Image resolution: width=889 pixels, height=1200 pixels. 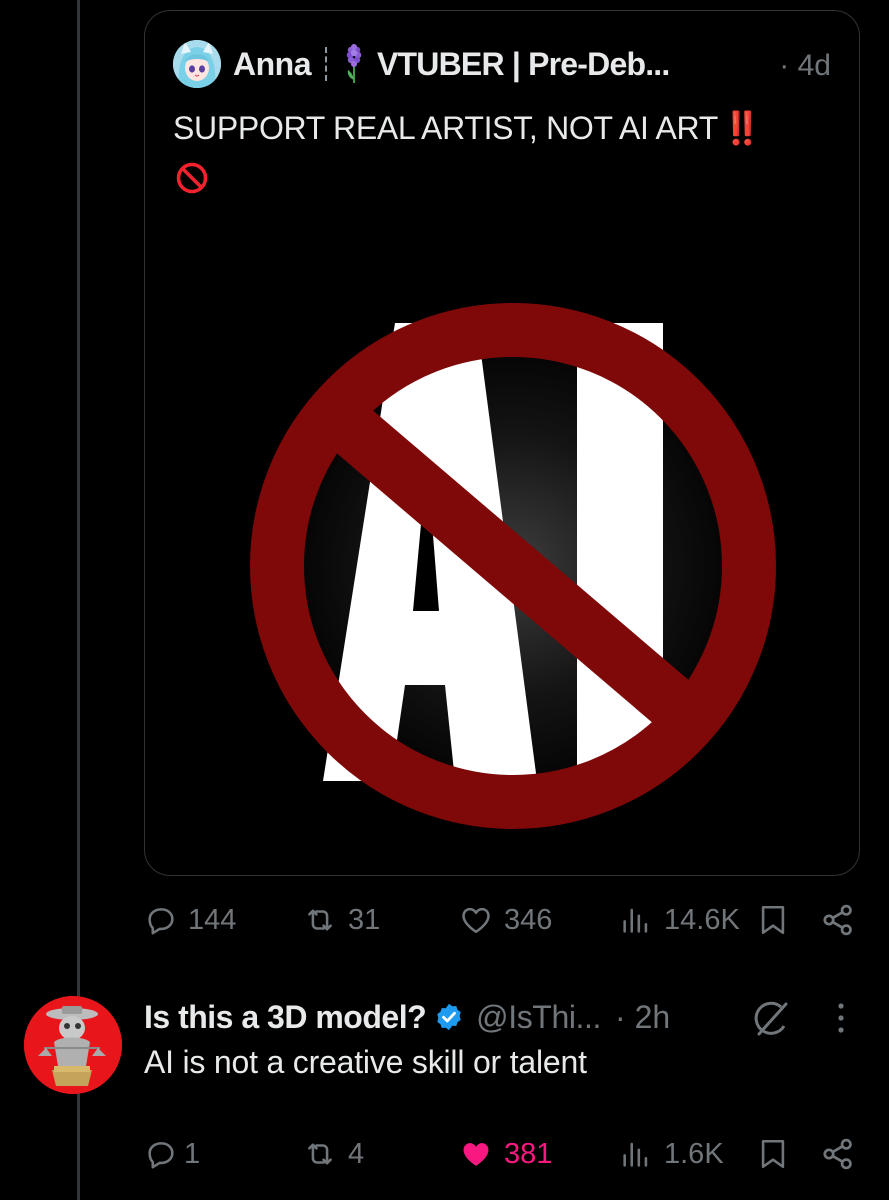 What do you see at coordinates (192, 178) in the screenshot?
I see `prohibited-emoji-icon` at bounding box center [192, 178].